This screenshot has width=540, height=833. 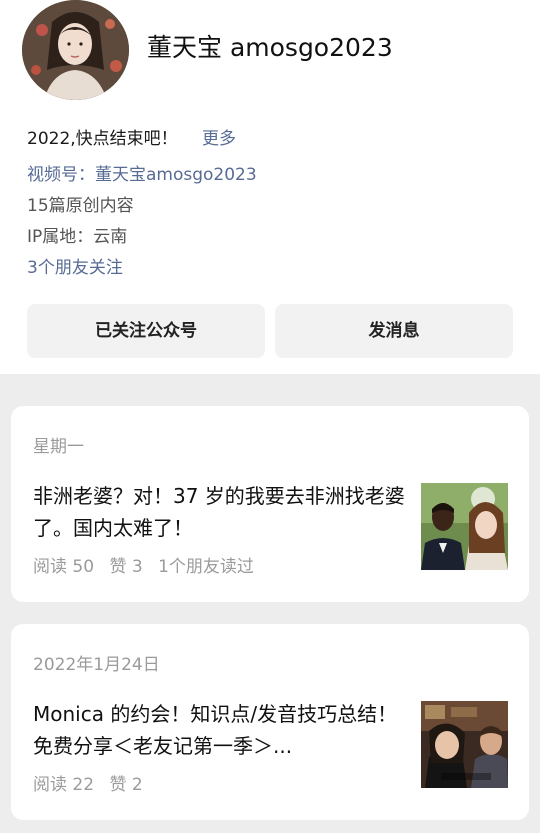 What do you see at coordinates (223, 512) in the screenshot?
I see `article-title: 非洲老婆？对！37 岁的我要去非洲找老婆了。国内太难了！` at bounding box center [223, 512].